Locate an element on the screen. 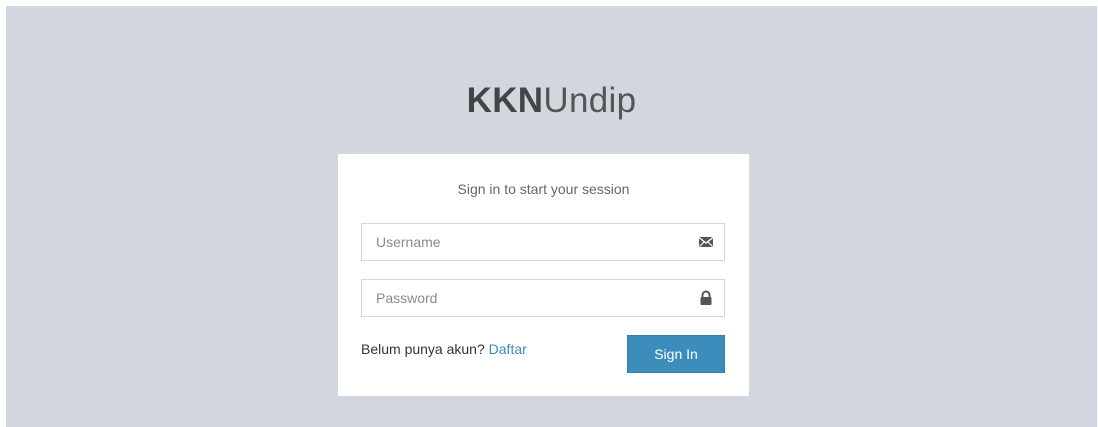 This screenshot has height=427, width=1098. username-field-group is located at coordinates (543, 242).